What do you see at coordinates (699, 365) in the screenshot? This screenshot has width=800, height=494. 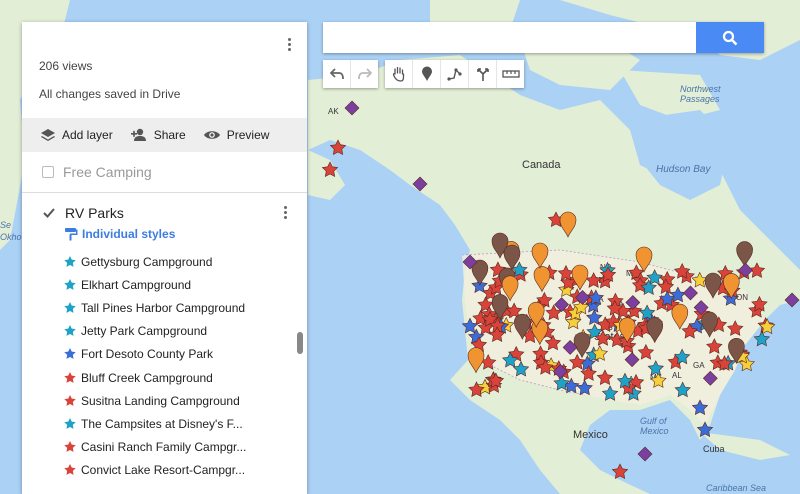 I see `label-ga: GA` at bounding box center [699, 365].